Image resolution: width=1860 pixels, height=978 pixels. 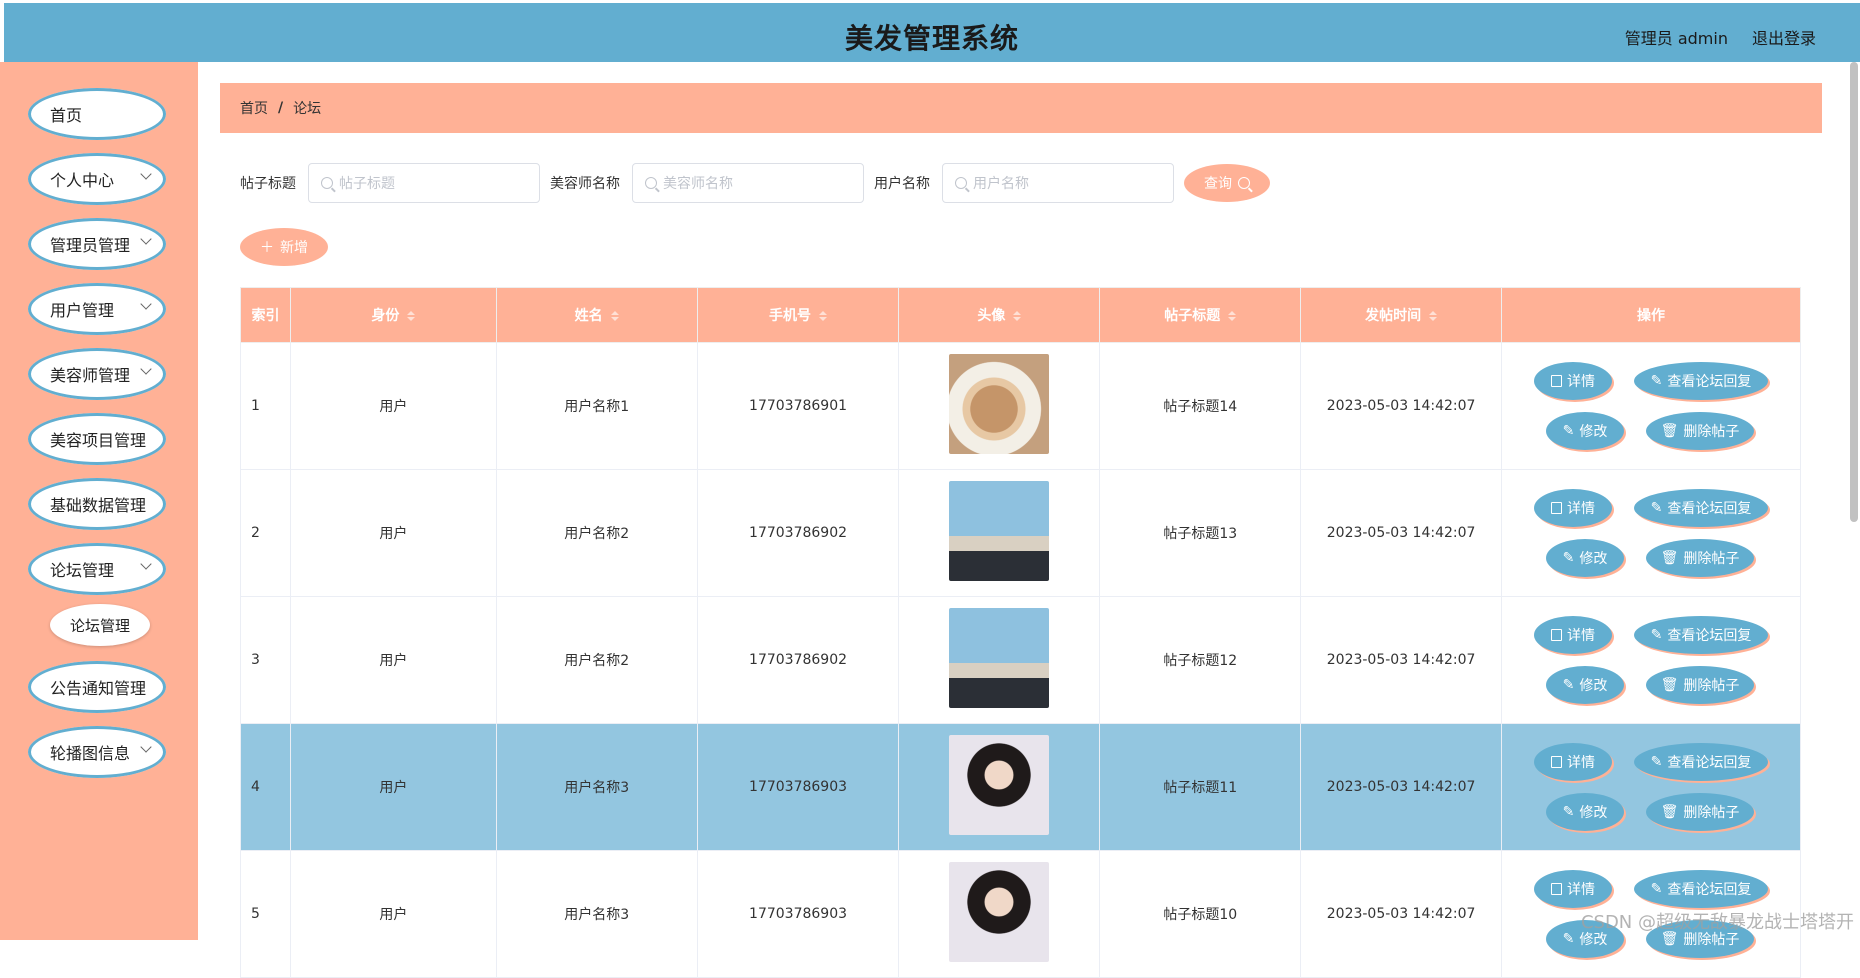 I want to click on col-phone: 手机号, so click(x=798, y=315).